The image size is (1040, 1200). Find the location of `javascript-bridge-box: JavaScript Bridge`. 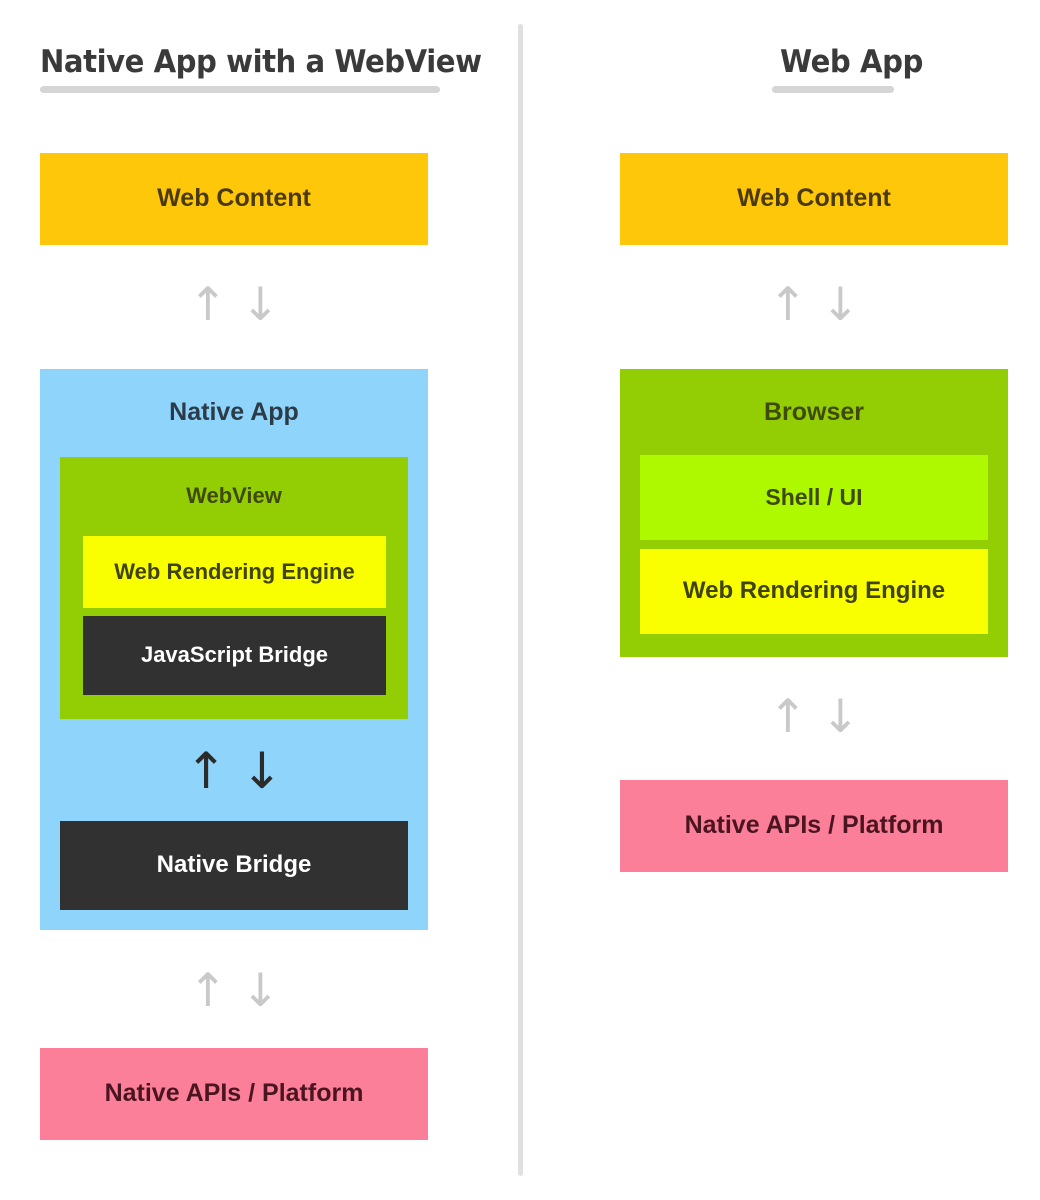

javascript-bridge-box: JavaScript Bridge is located at coordinates (234, 655).